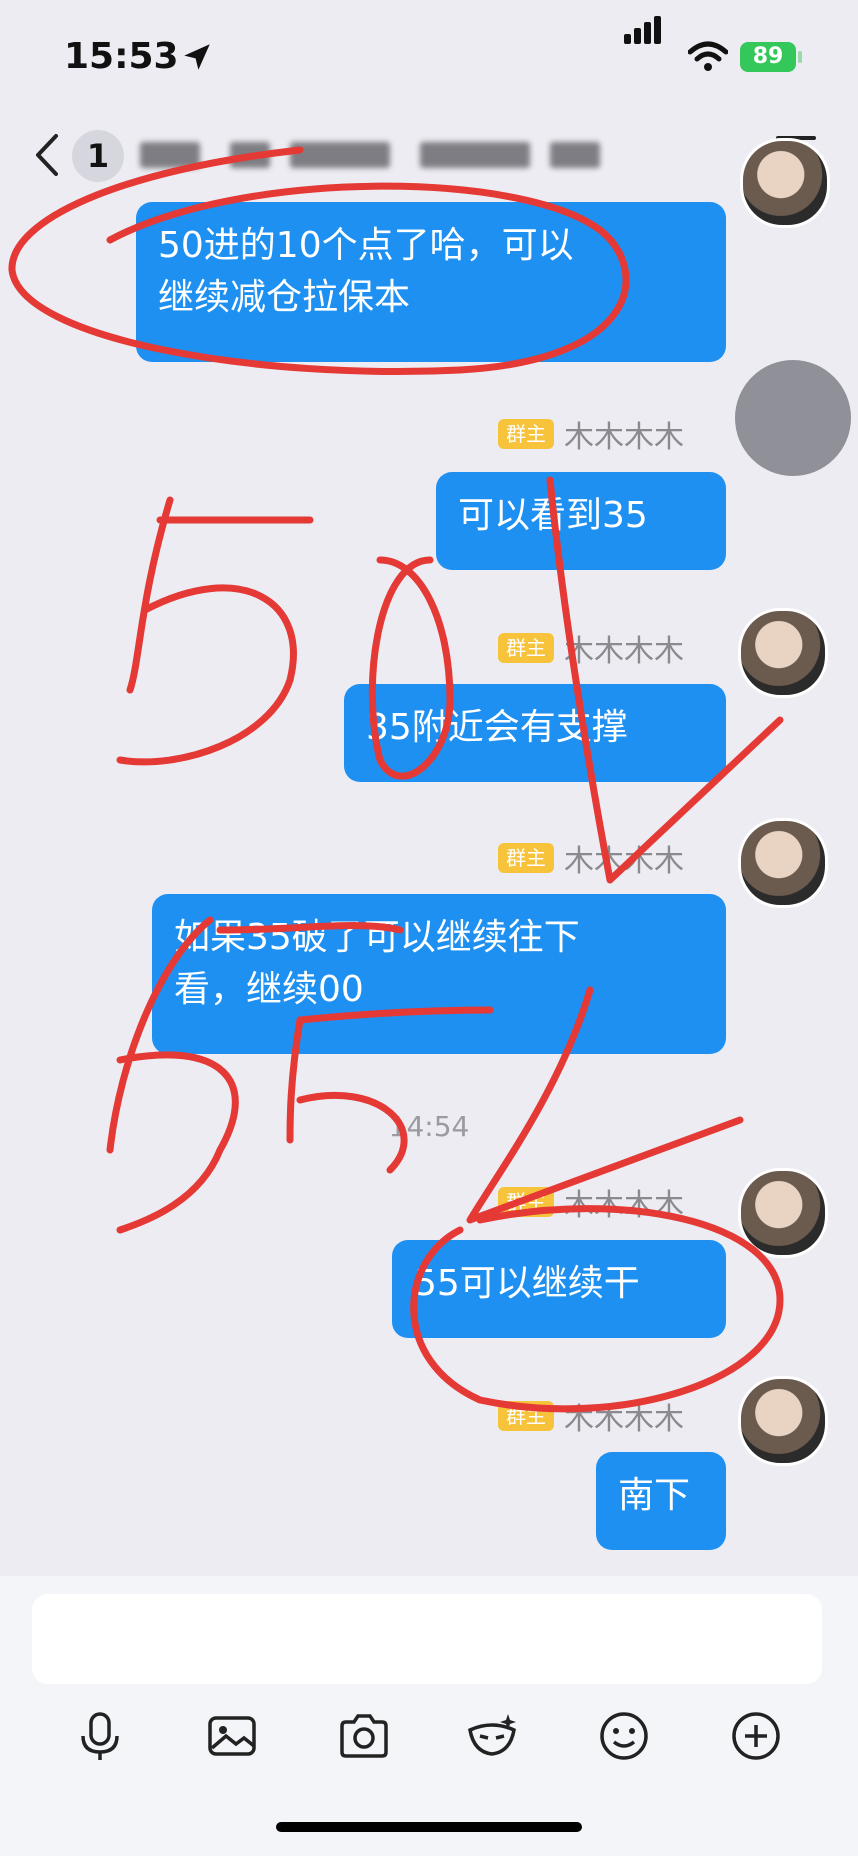 Image resolution: width=858 pixels, height=1856 pixels. What do you see at coordinates (429, 55) in the screenshot?
I see `status-bar: 15:53 89` at bounding box center [429, 55].